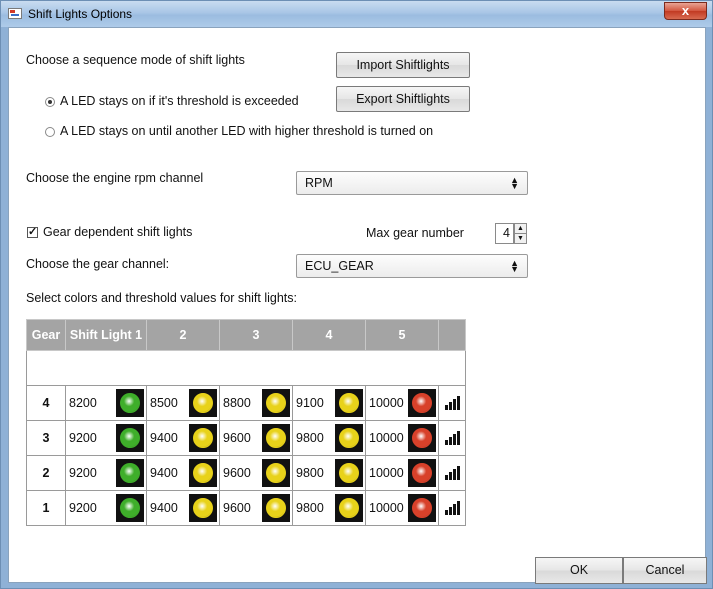 Image resolution: width=713 pixels, height=589 pixels. What do you see at coordinates (164, 403) in the screenshot?
I see `threshold-value: 8500` at bounding box center [164, 403].